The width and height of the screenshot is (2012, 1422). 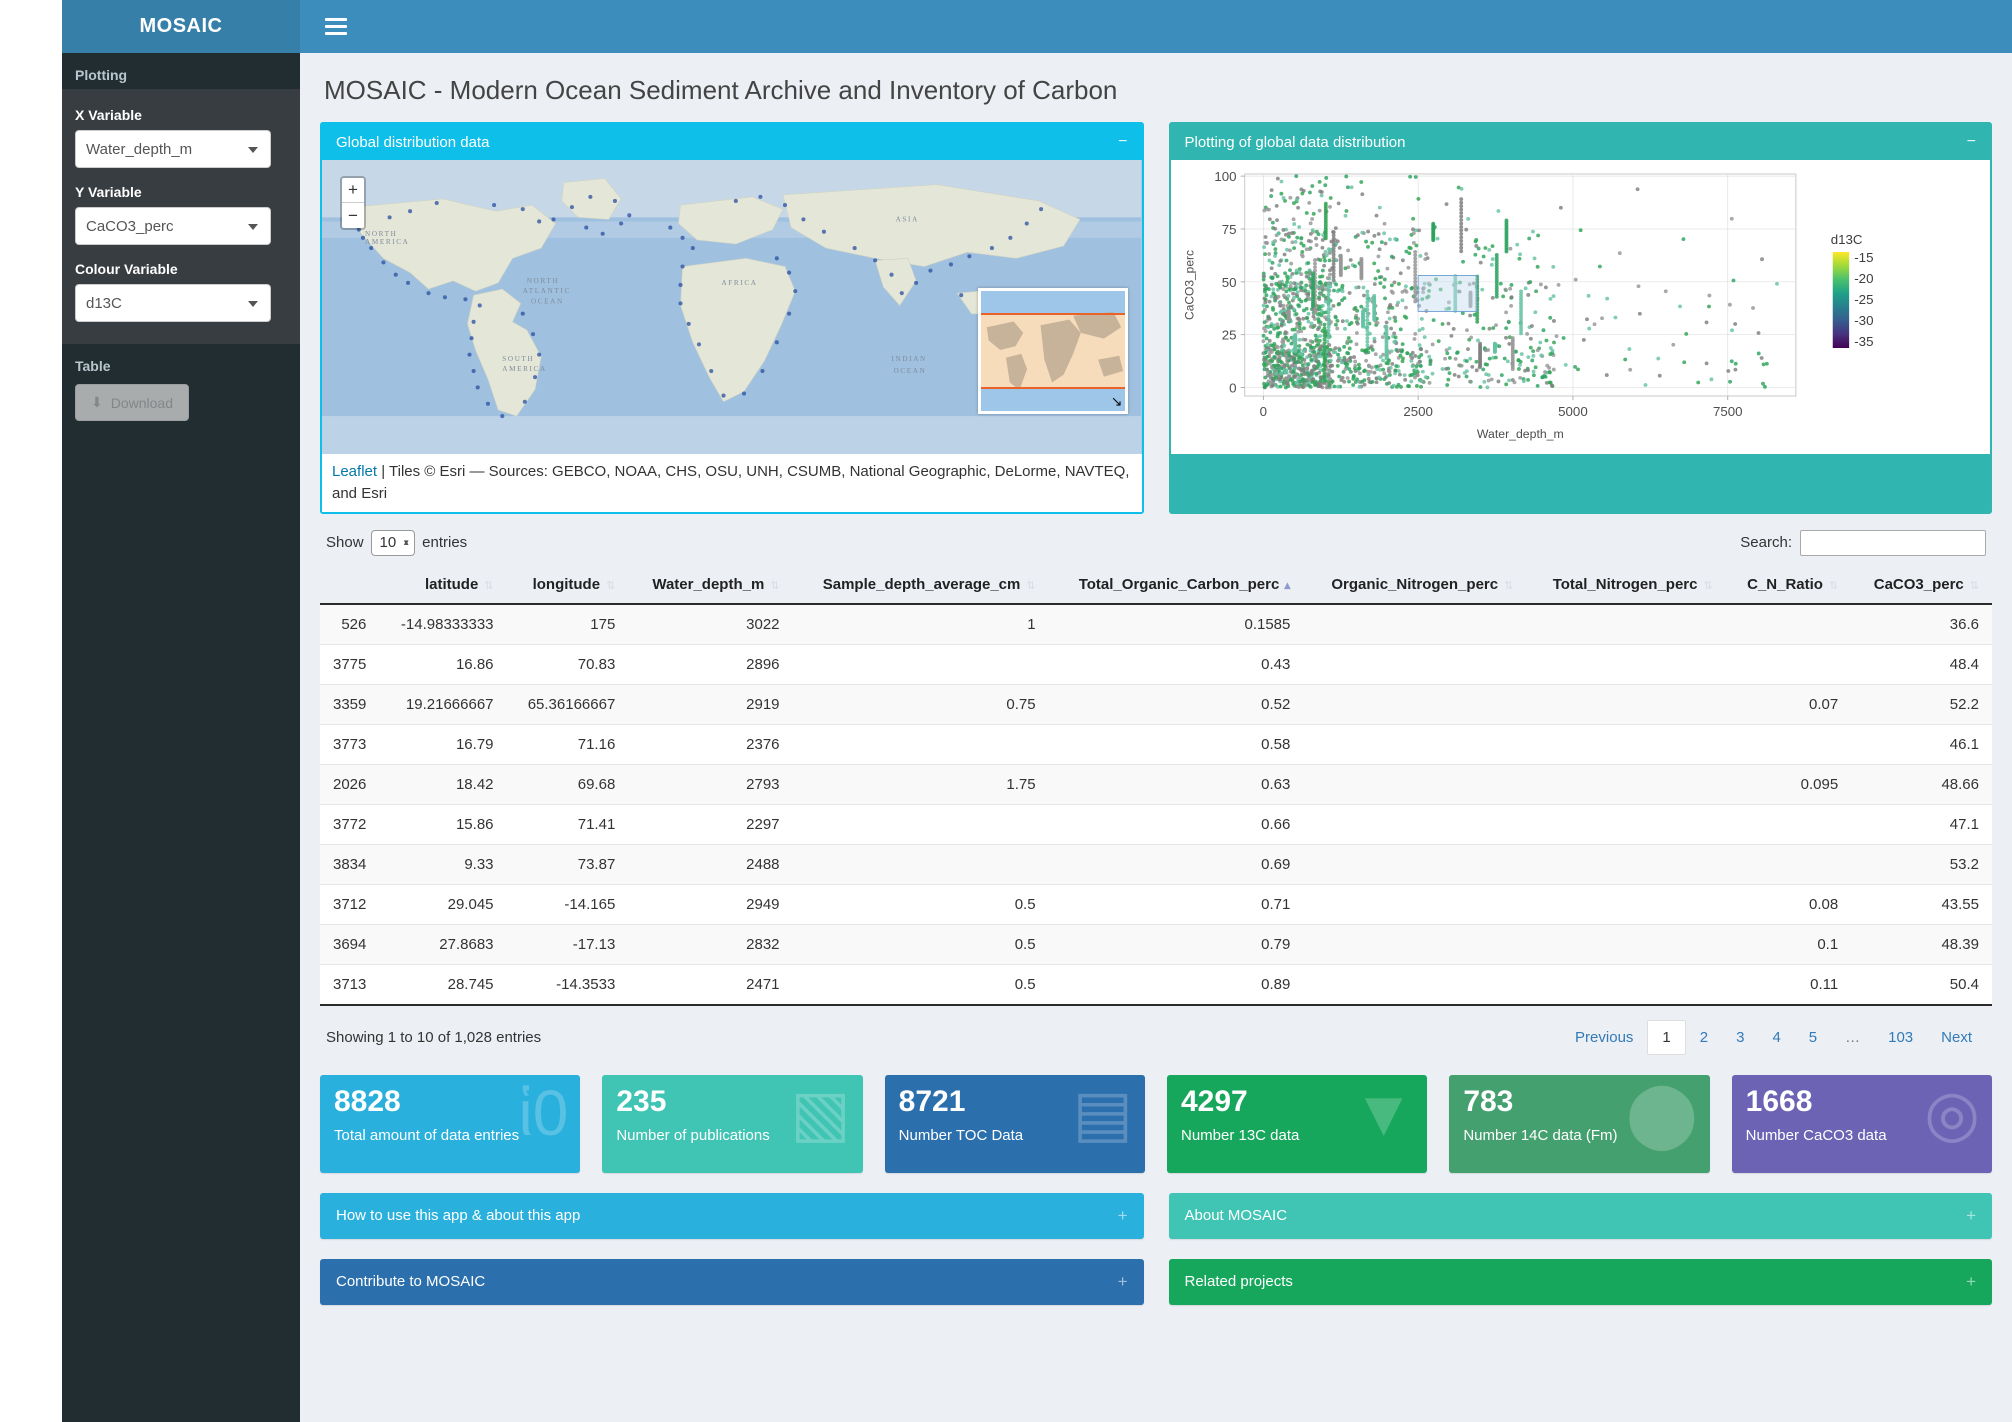 I want to click on collapsible-panel-1: How to use this app & about this app +, so click(x=732, y=1215).